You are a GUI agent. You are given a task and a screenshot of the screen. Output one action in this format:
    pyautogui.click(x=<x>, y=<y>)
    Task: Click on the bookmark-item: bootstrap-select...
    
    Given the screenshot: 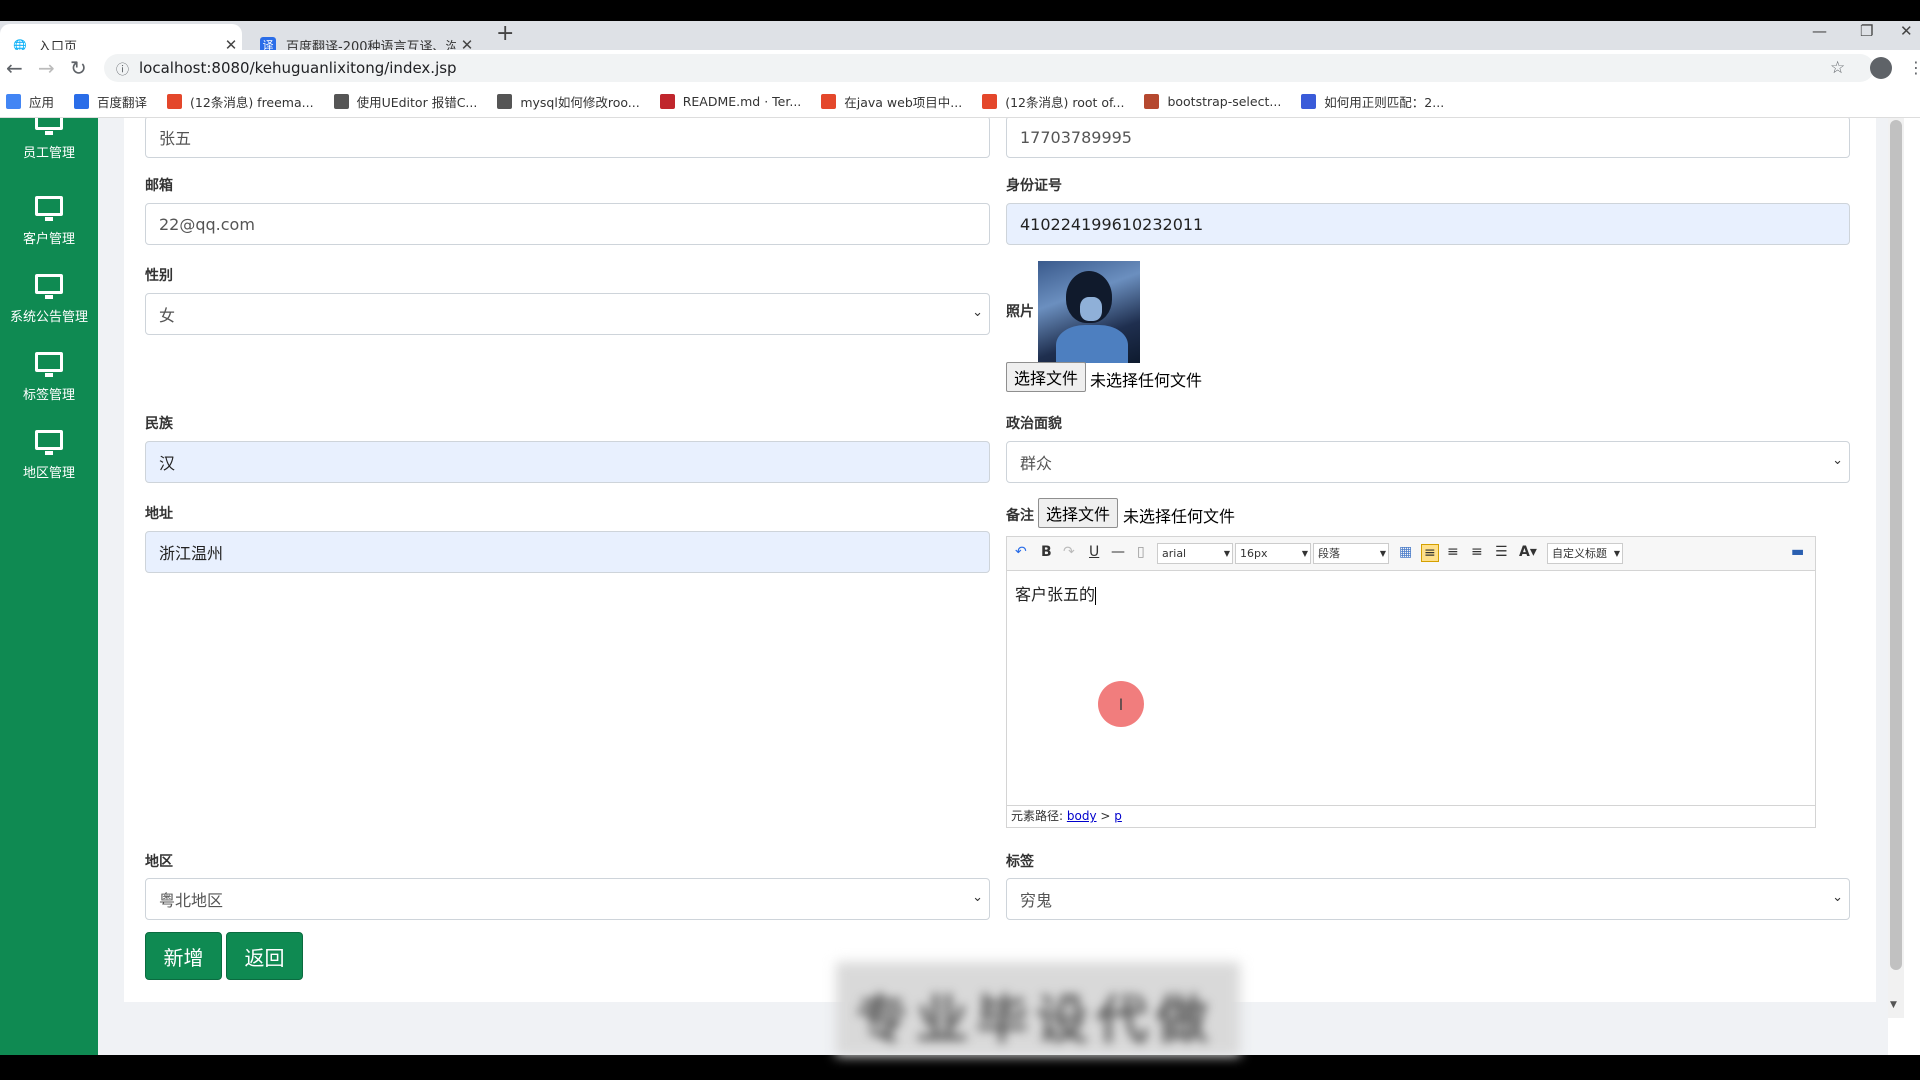 What is the action you would take?
    pyautogui.click(x=1212, y=101)
    